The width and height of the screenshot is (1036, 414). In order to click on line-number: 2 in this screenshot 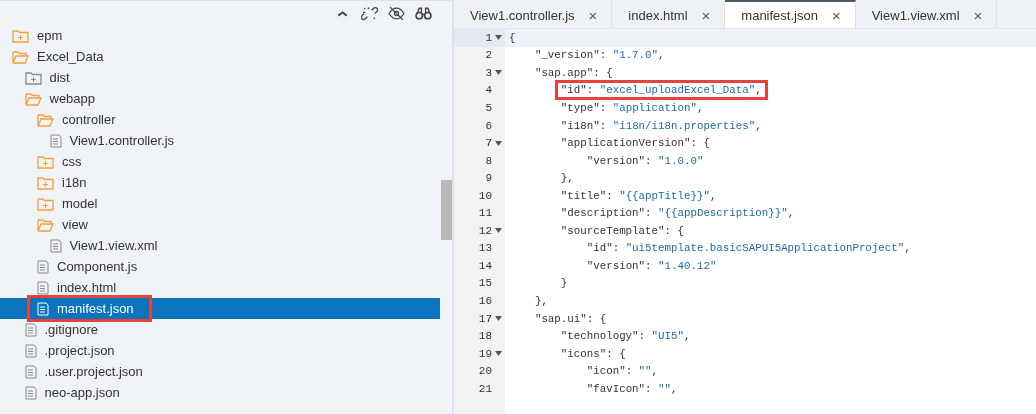, I will do `click(488, 55)`.